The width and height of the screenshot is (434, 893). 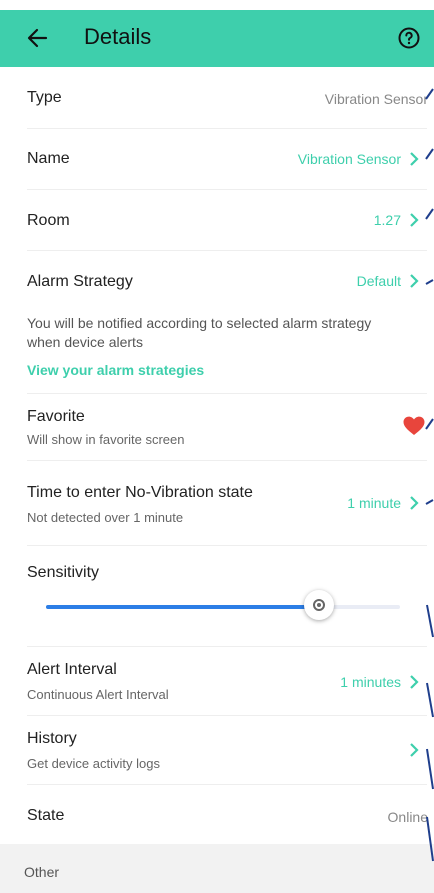 I want to click on state-value: Online, so click(x=407, y=817).